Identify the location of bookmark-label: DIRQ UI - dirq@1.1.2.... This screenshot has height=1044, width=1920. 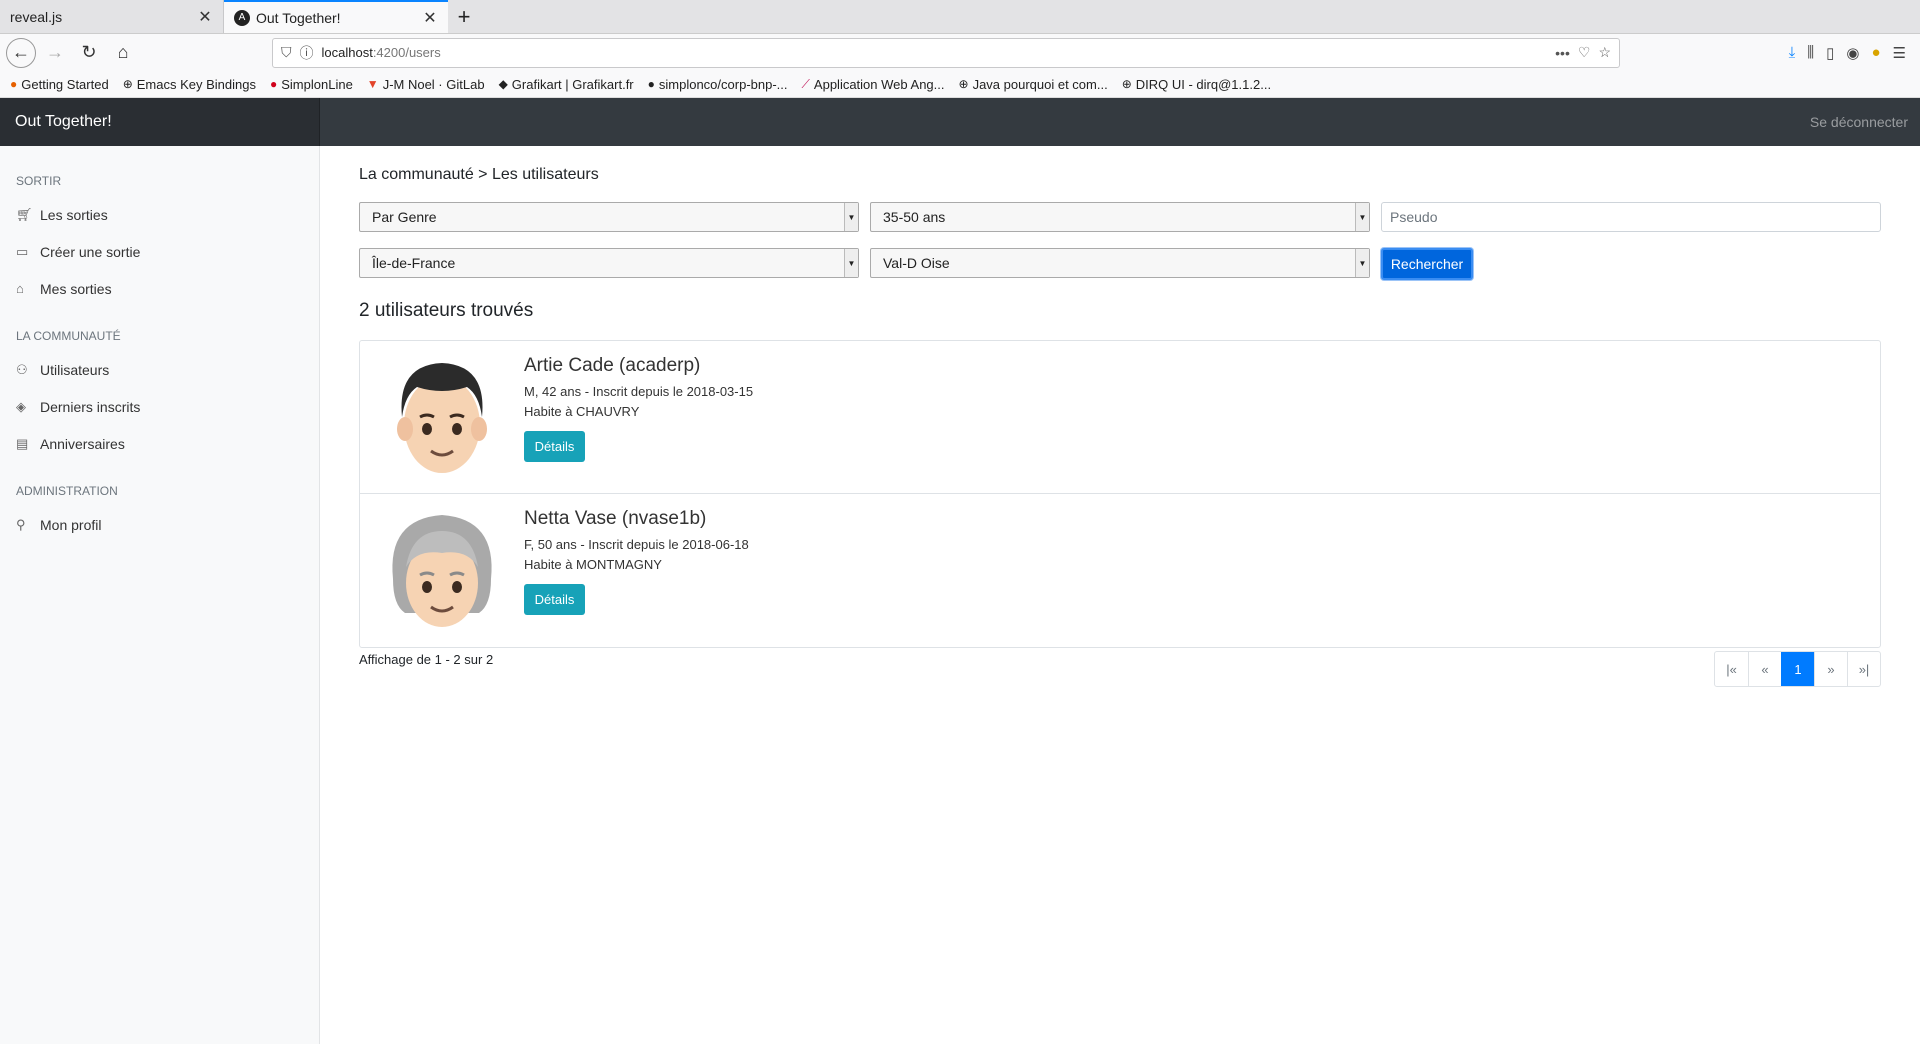
(1203, 84).